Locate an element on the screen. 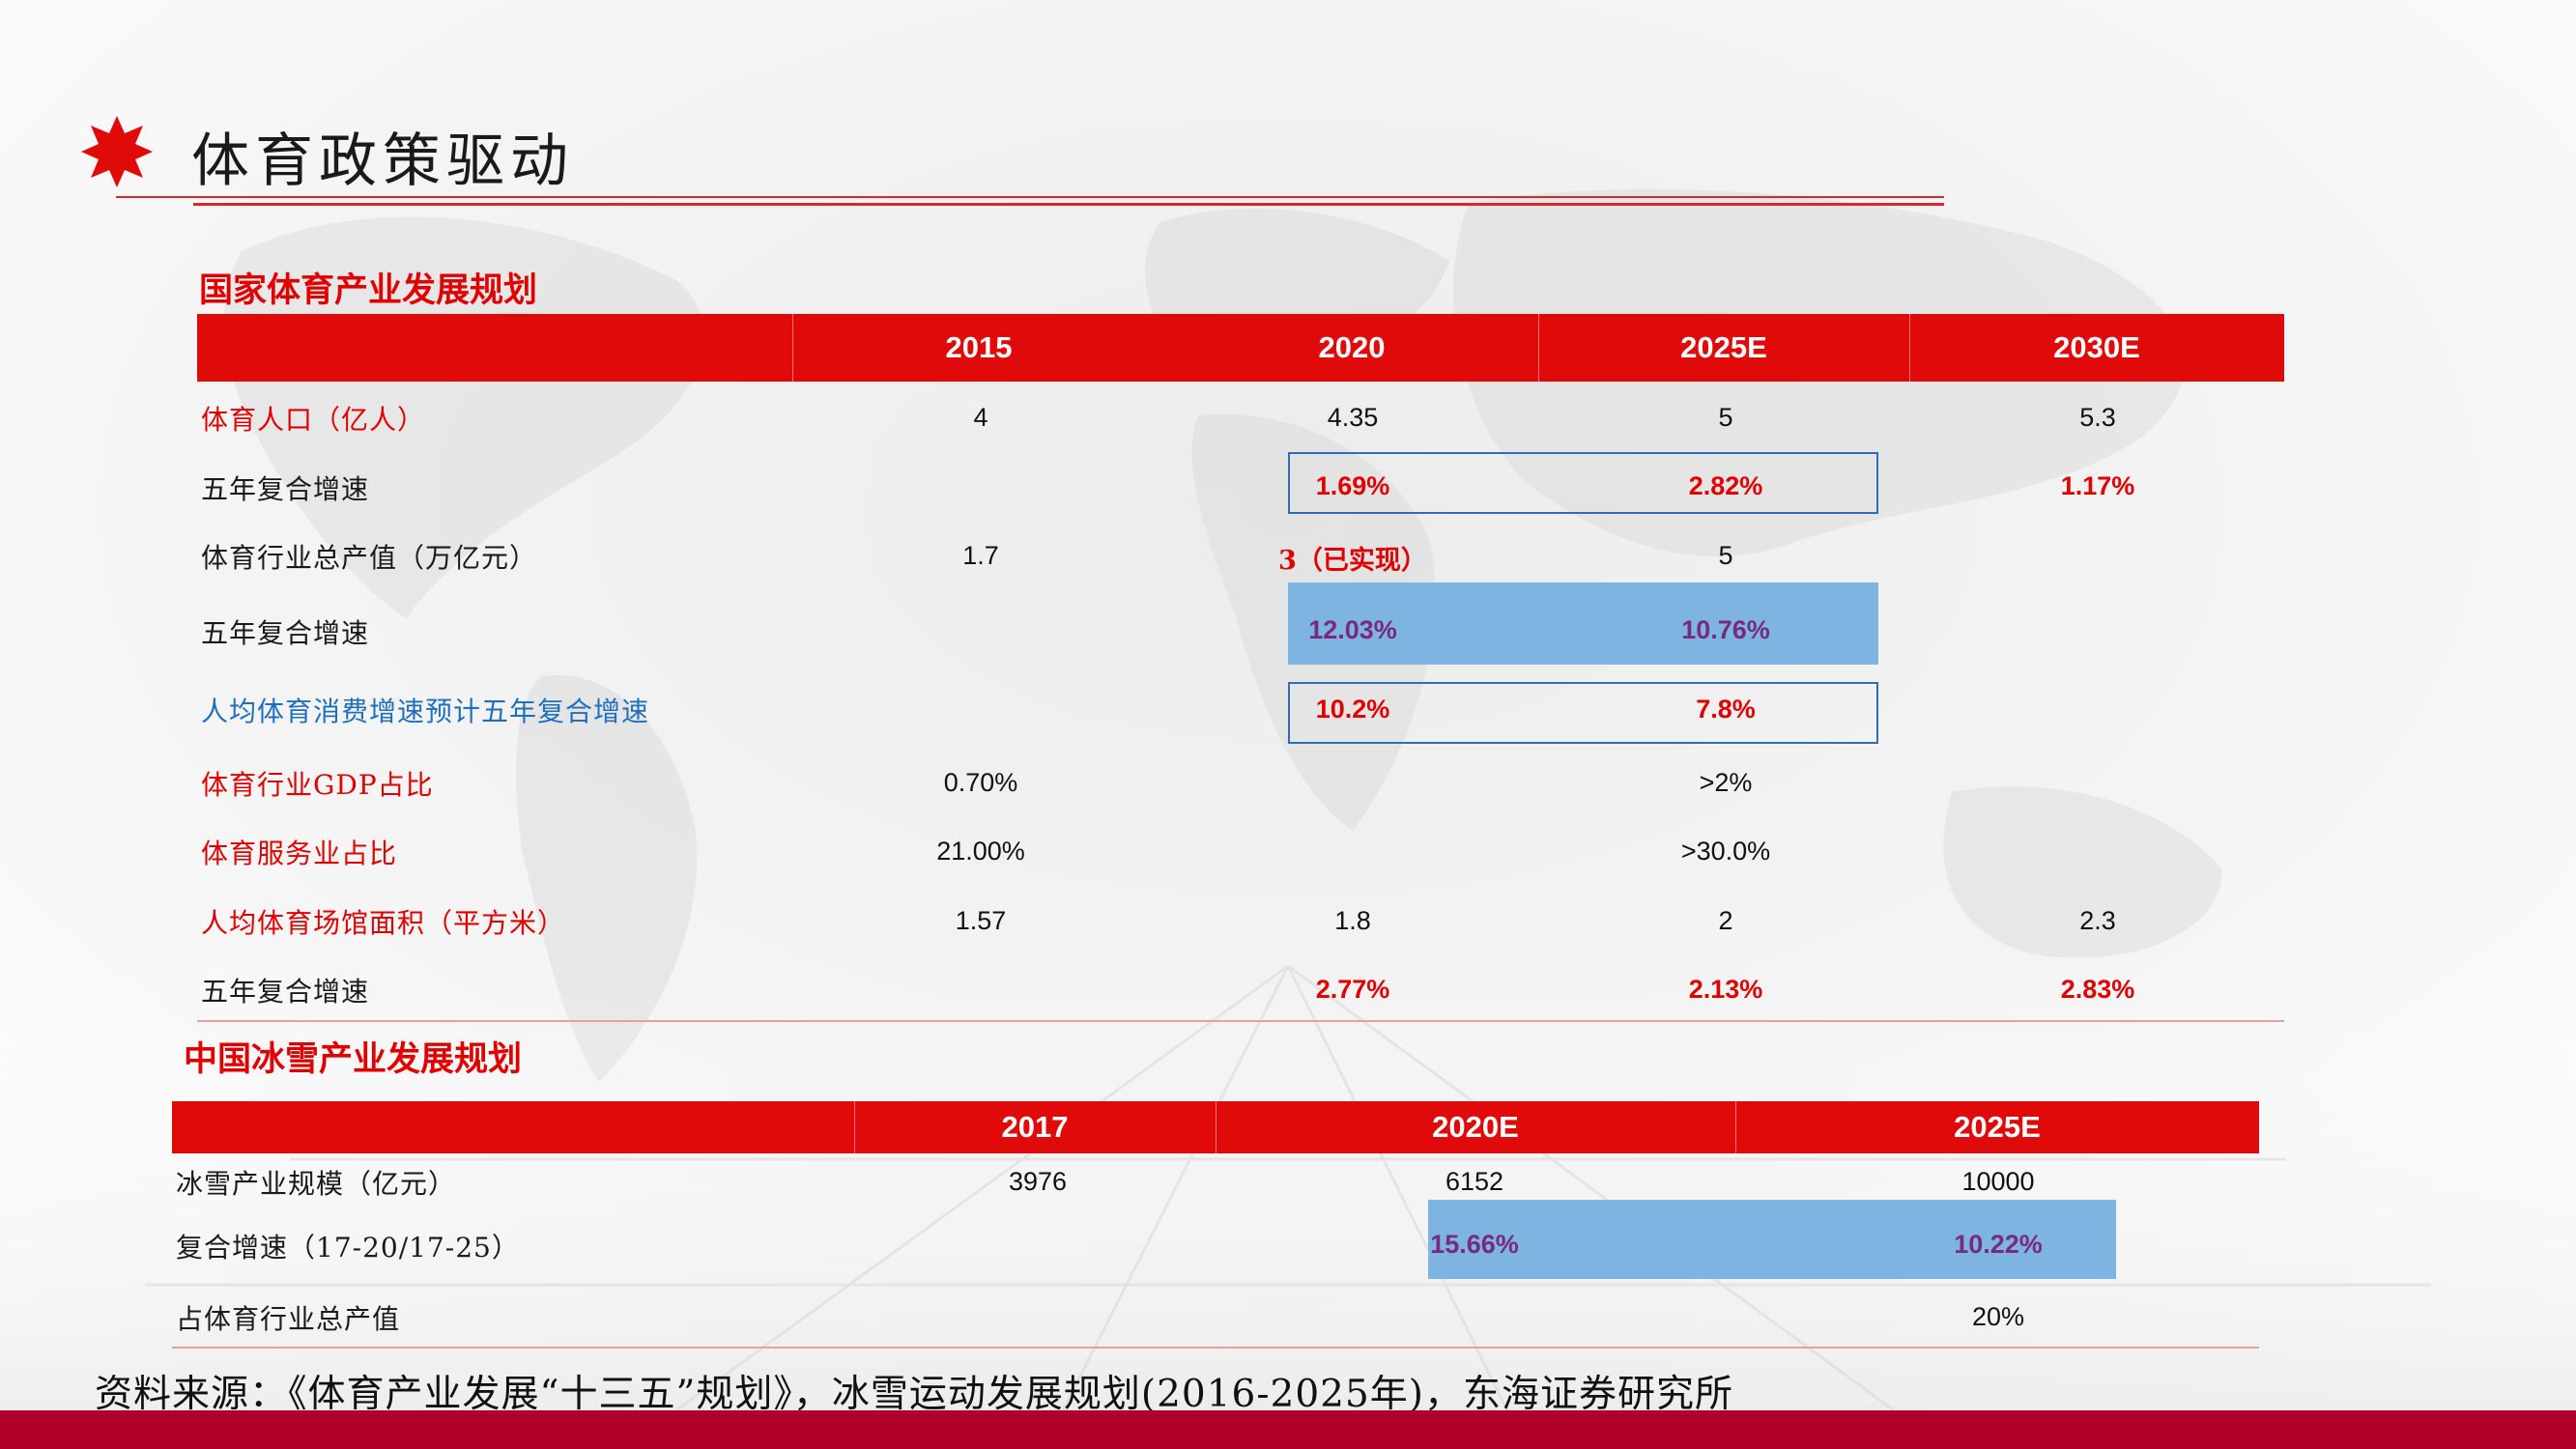  table-cell: 2.82% is located at coordinates (1726, 485).